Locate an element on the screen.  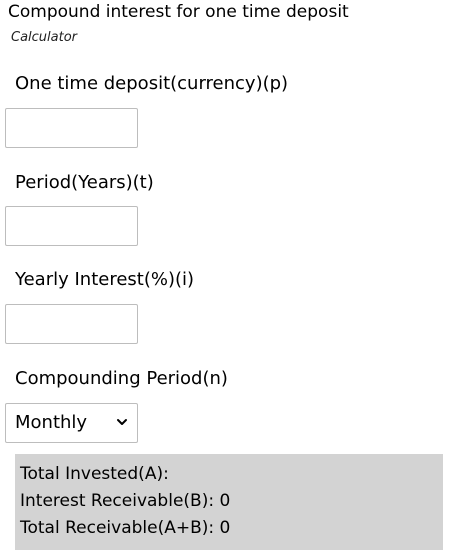
total-invested-text: Total Invested(A): is located at coordinates (94, 474).